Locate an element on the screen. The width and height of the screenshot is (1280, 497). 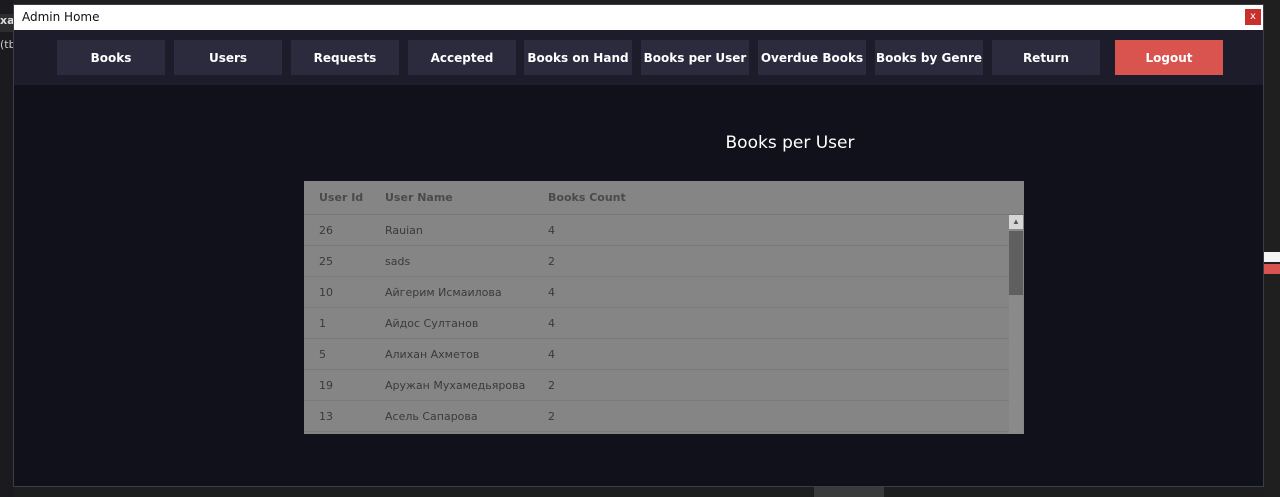
table-row: 13 Асель Сапарова 2 is located at coordinates (656, 416).